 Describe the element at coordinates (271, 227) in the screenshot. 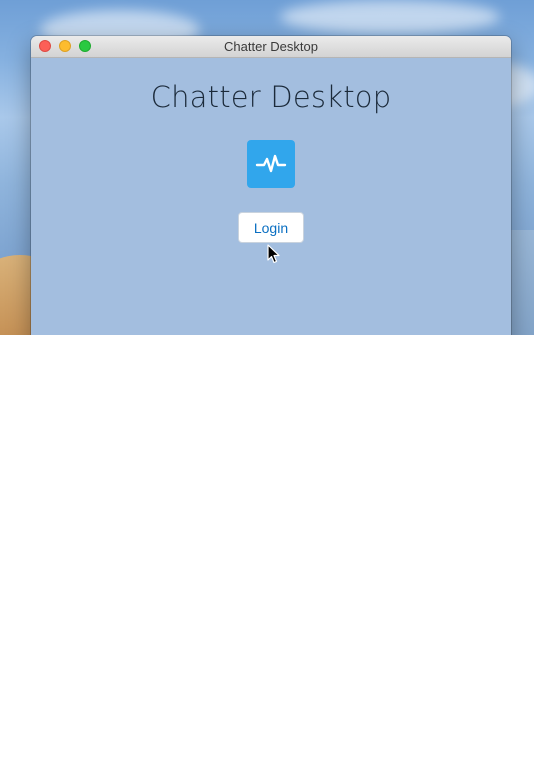

I see `login-button: Login` at that location.